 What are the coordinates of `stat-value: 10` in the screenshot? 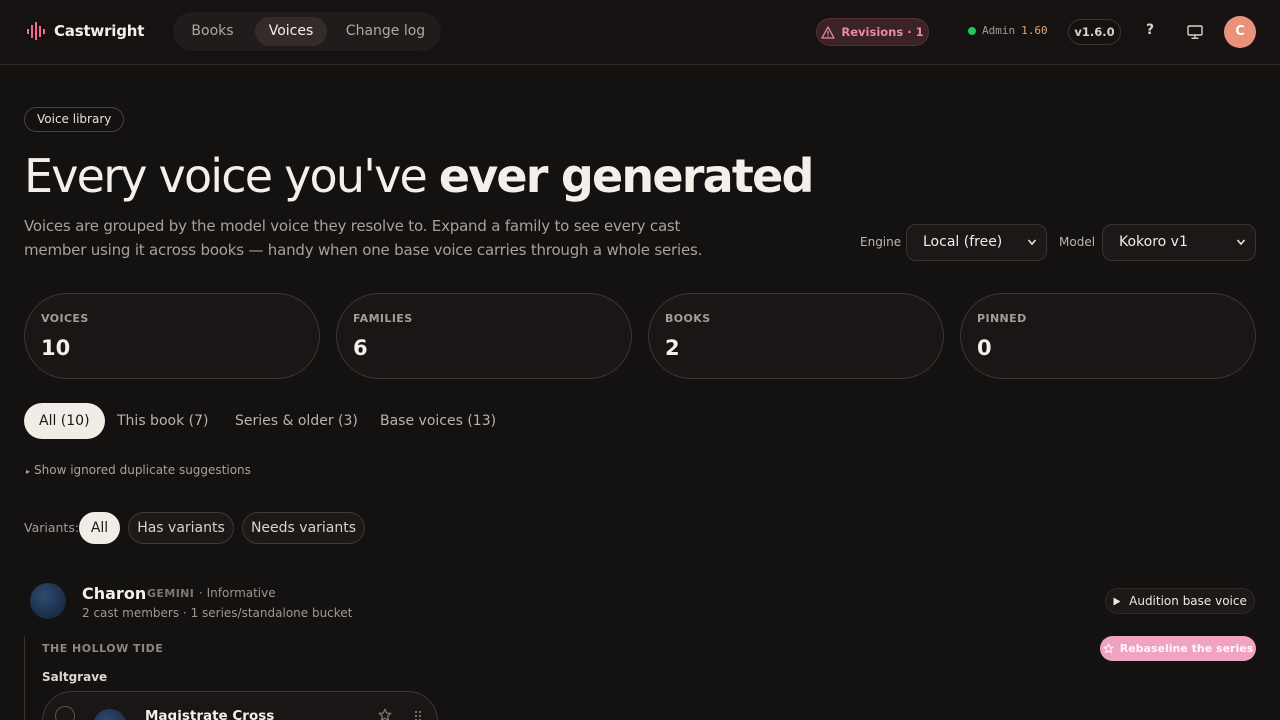 It's located at (56, 348).